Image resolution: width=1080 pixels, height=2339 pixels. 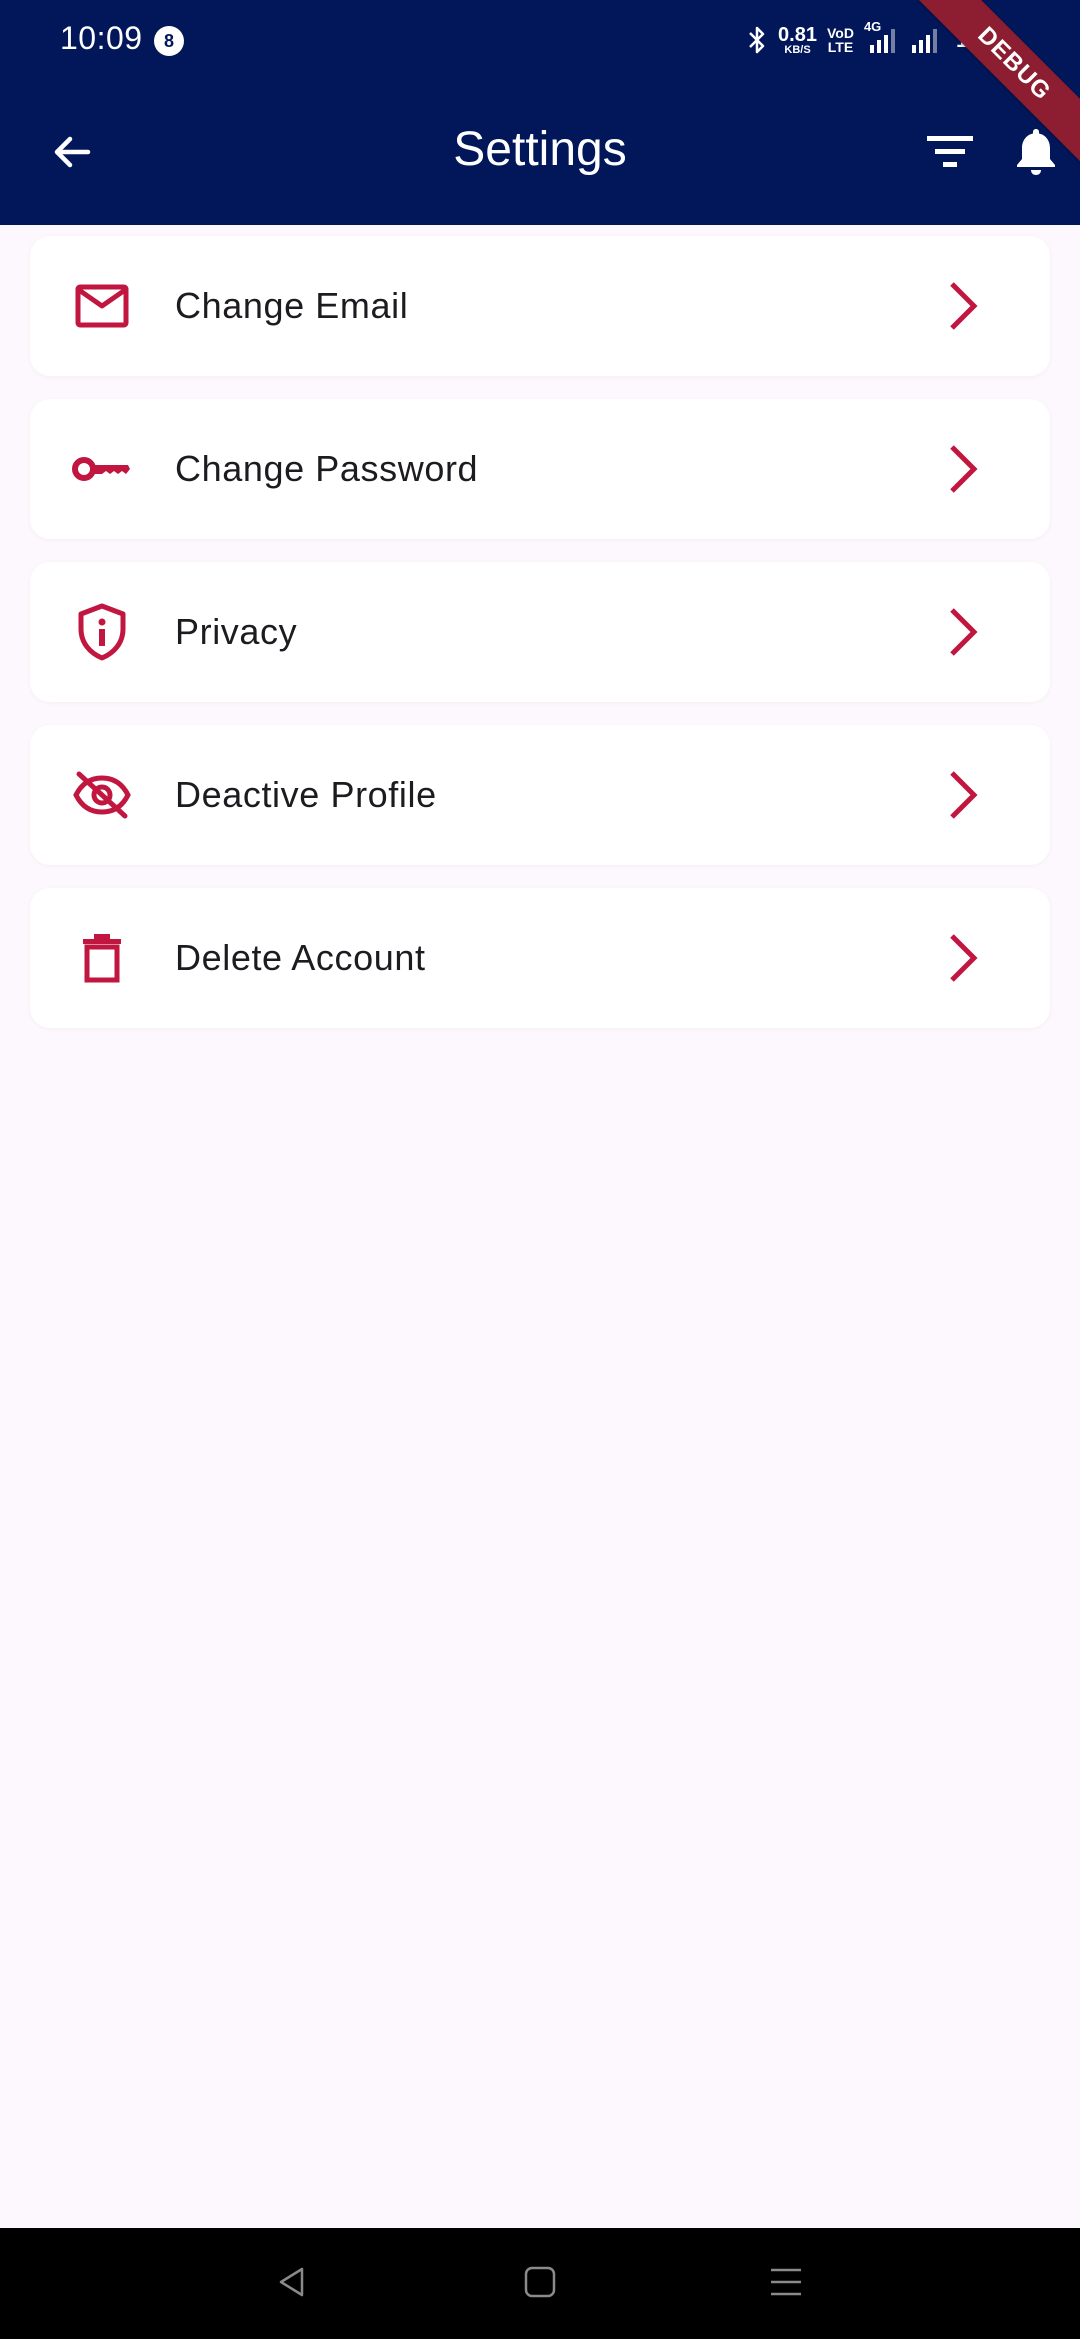 I want to click on volte-bottom: LTE, so click(x=840, y=47).